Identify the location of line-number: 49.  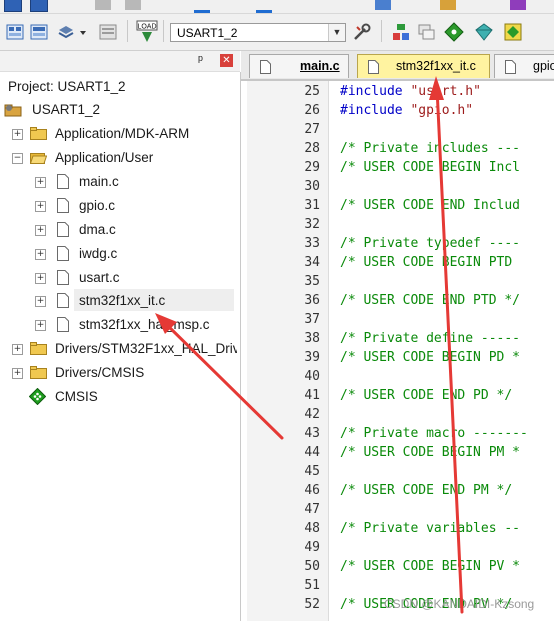
(312, 547).